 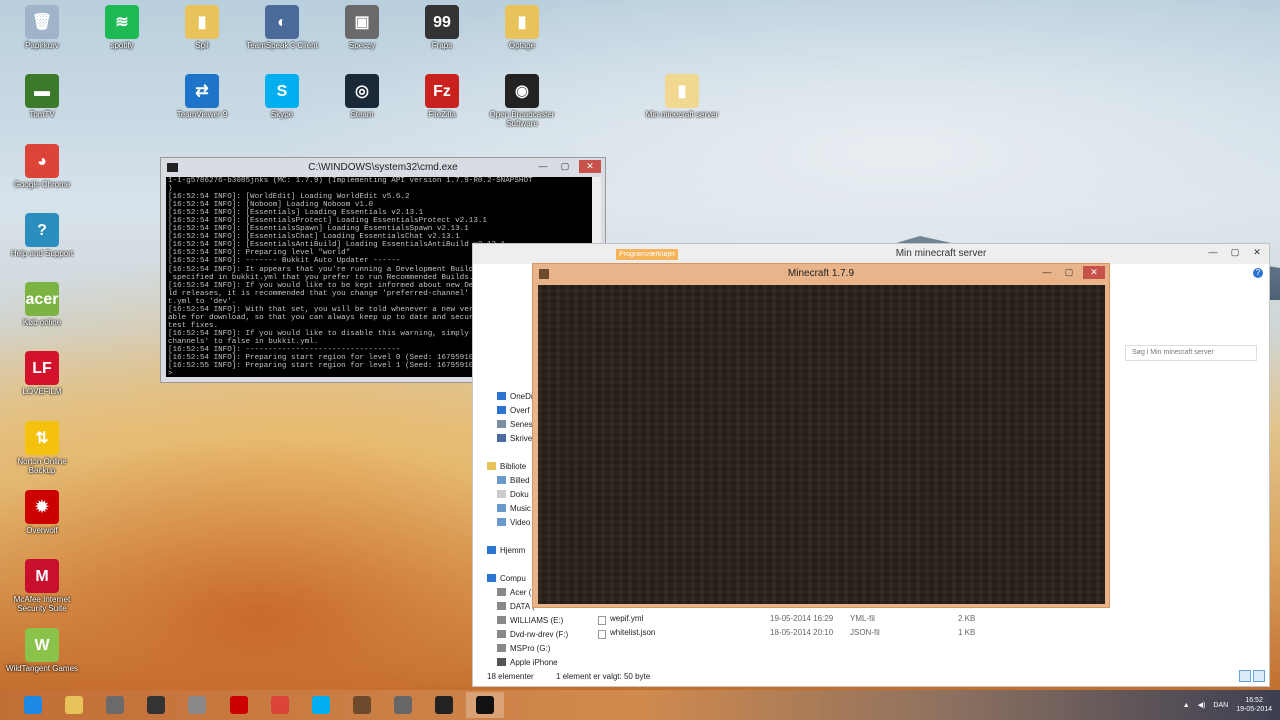 What do you see at coordinates (1202, 705) in the screenshot?
I see `volume-icon: ◀)` at bounding box center [1202, 705].